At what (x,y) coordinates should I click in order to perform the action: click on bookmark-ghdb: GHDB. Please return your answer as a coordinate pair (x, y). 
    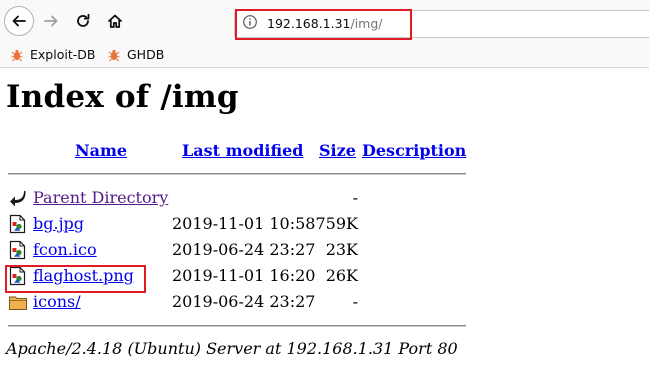
    Looking at the image, I should click on (135, 54).